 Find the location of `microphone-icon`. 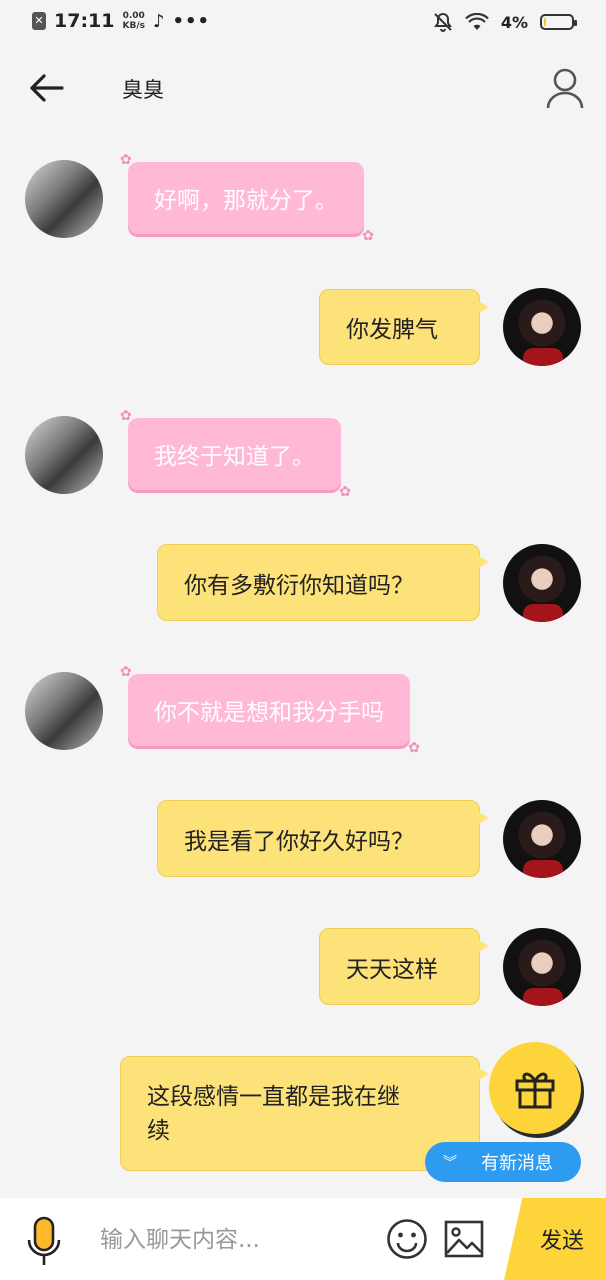

microphone-icon is located at coordinates (44, 1242).